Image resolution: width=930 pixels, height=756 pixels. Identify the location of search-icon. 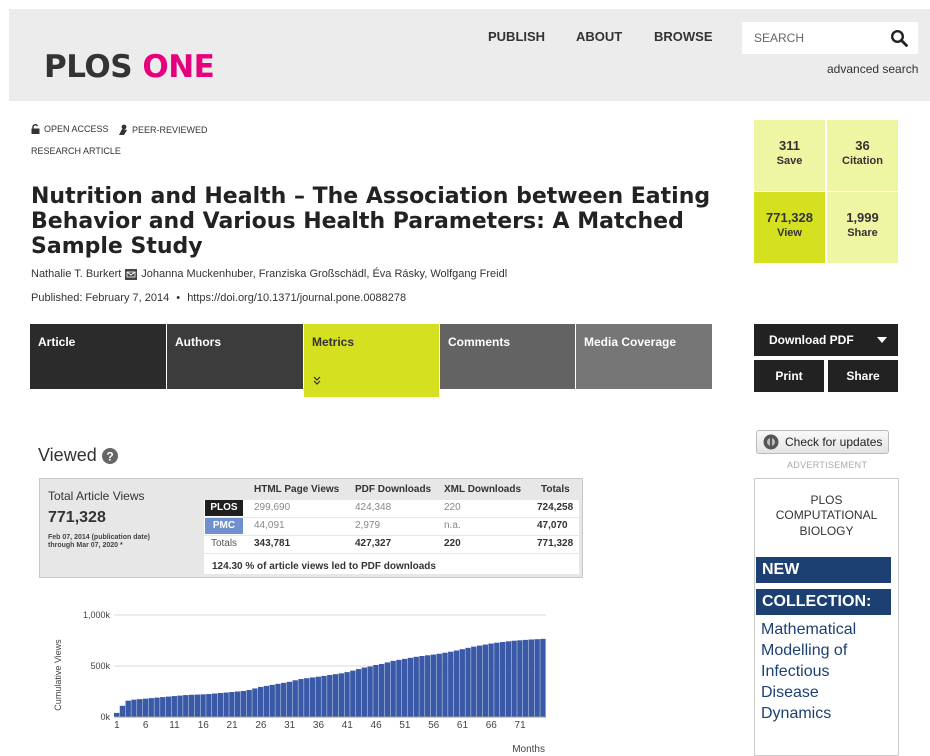
(899, 38).